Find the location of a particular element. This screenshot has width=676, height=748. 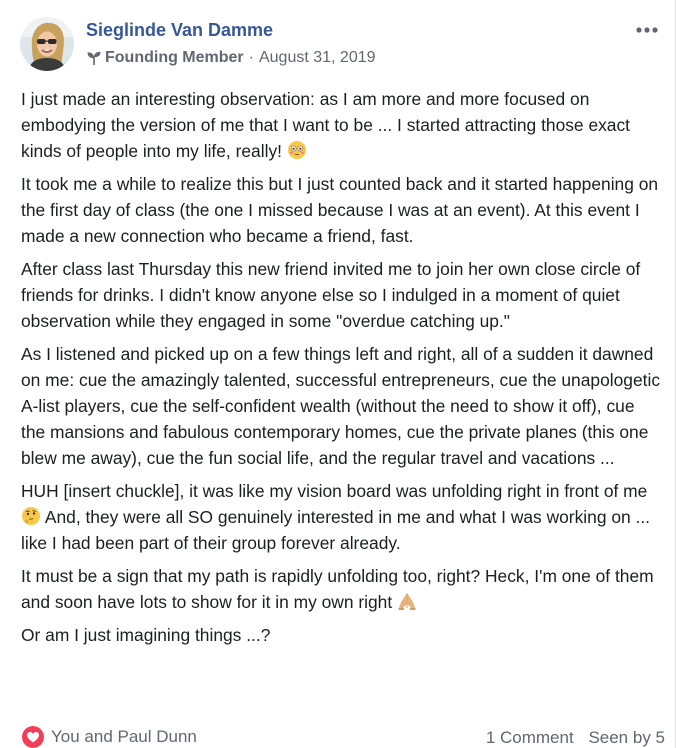

comments-count: 1 Comment is located at coordinates (530, 737).